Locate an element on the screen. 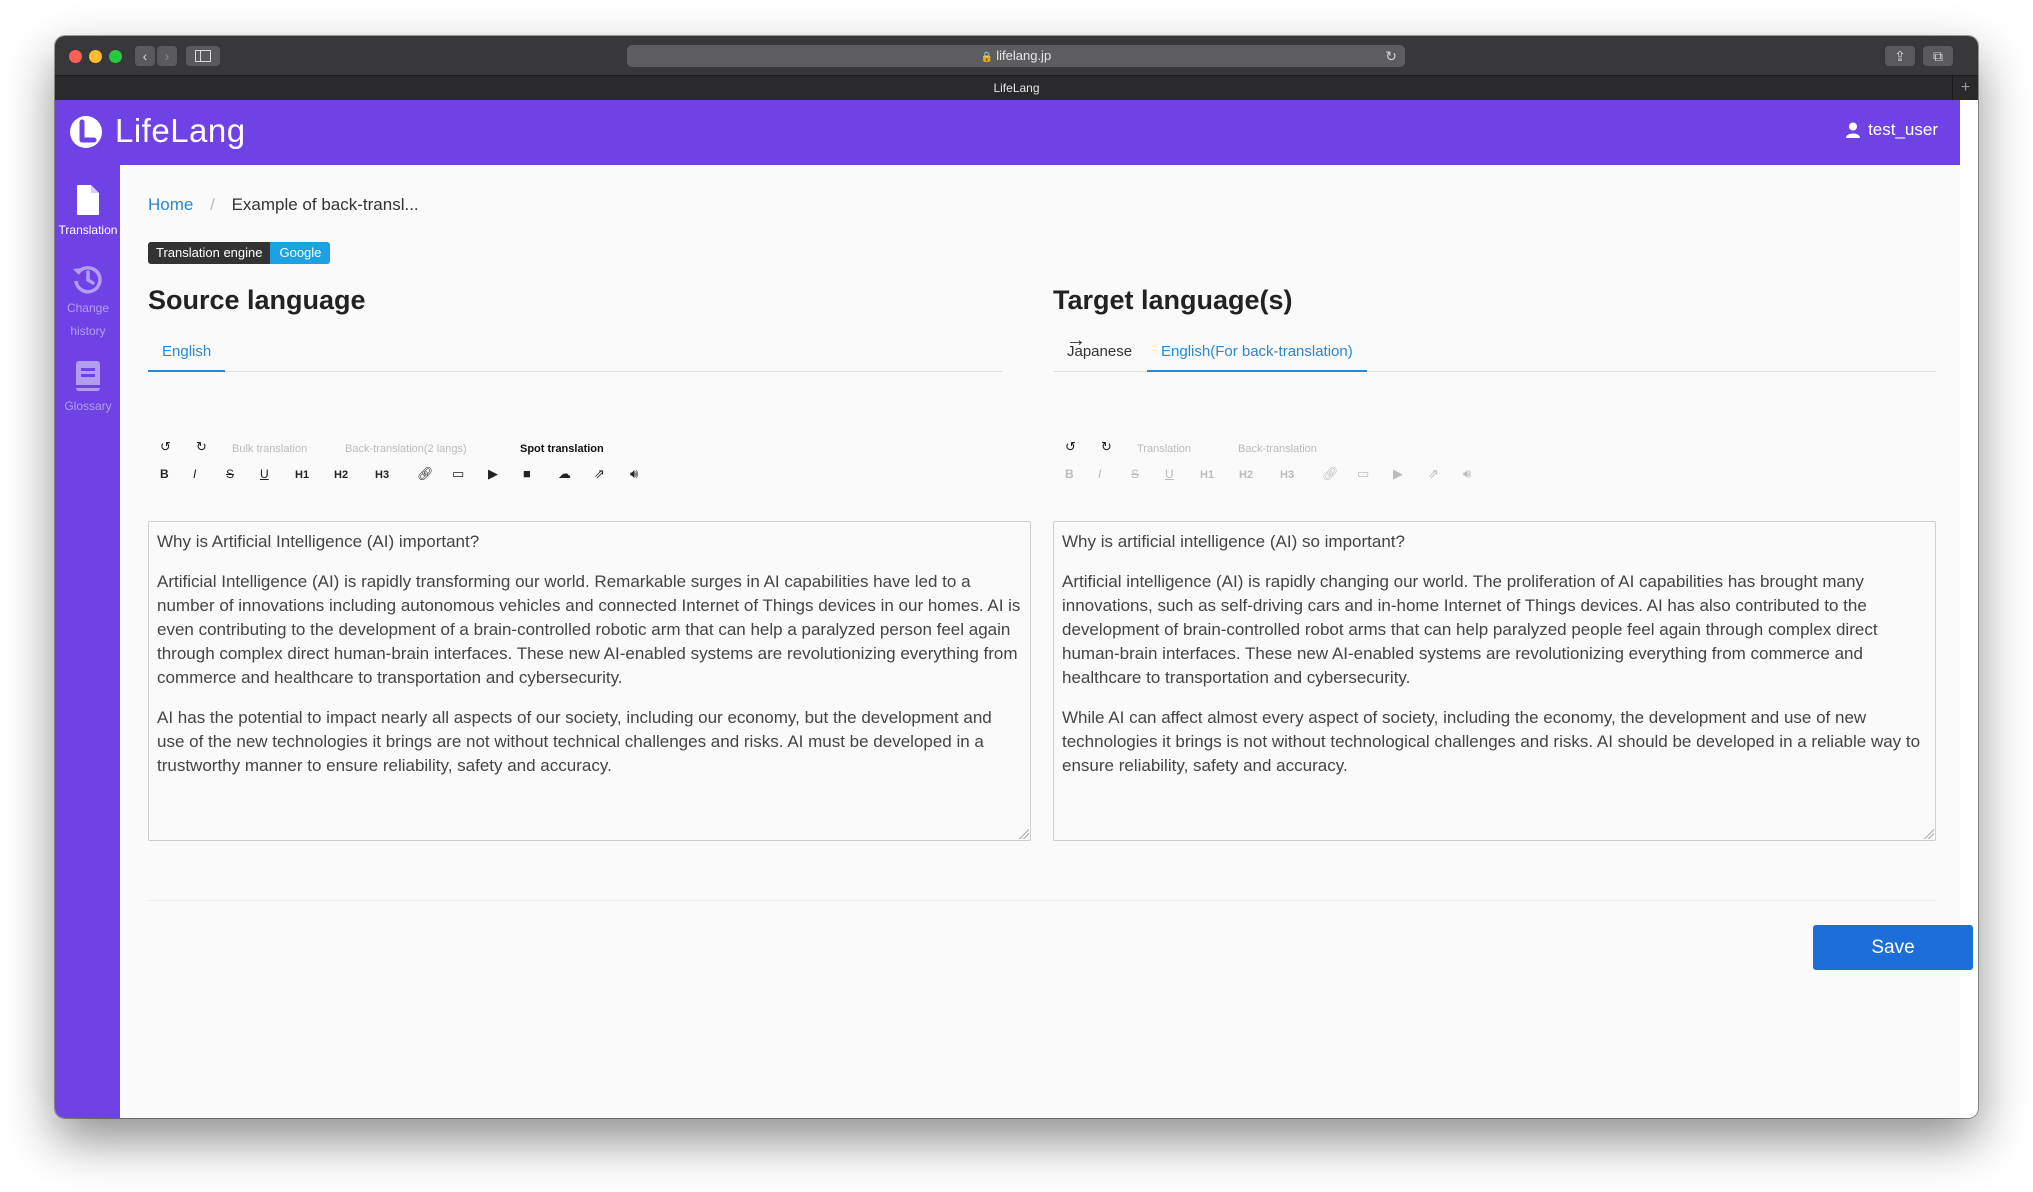 The width and height of the screenshot is (2033, 1192). username: test_user is located at coordinates (1903, 129).